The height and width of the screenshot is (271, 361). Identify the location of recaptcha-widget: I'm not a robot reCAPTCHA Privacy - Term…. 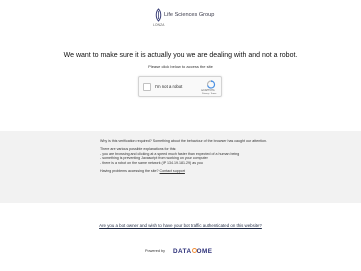
(180, 86).